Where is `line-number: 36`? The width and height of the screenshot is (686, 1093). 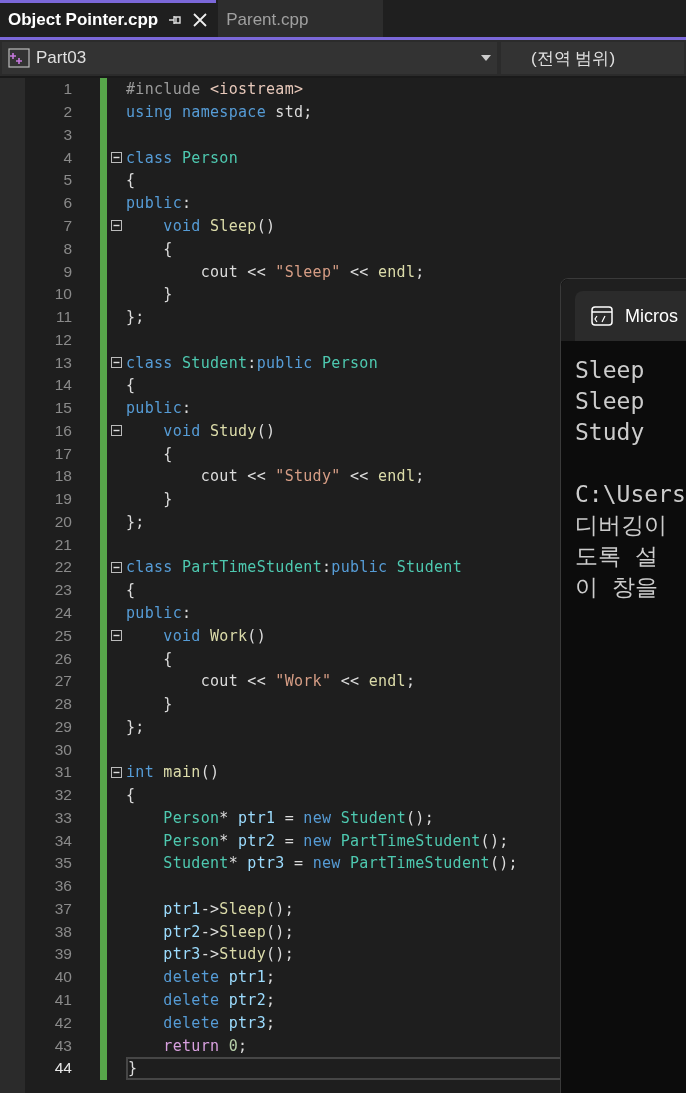
line-number: 36 is located at coordinates (62, 886).